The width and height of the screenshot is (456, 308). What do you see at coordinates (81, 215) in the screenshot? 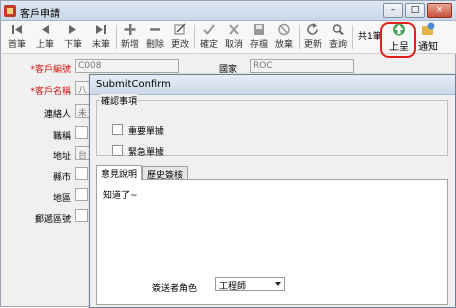
I see `postal-code-field` at bounding box center [81, 215].